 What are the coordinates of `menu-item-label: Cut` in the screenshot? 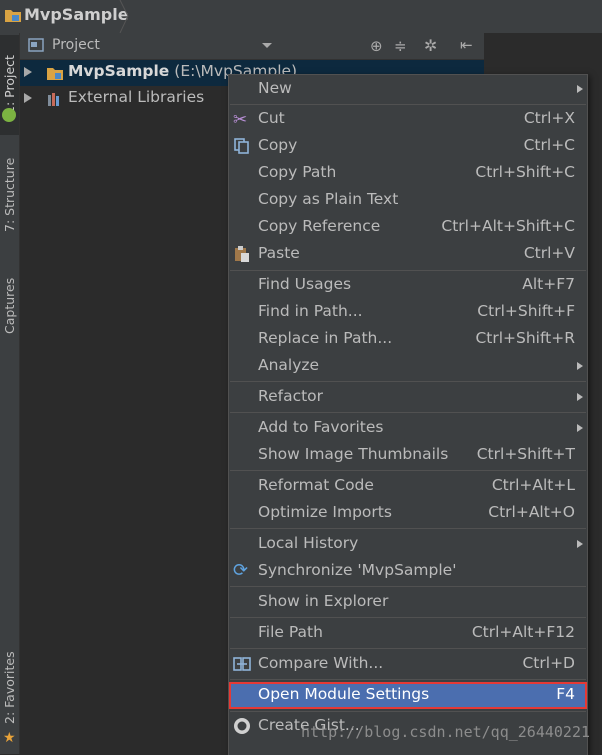 It's located at (271, 118).